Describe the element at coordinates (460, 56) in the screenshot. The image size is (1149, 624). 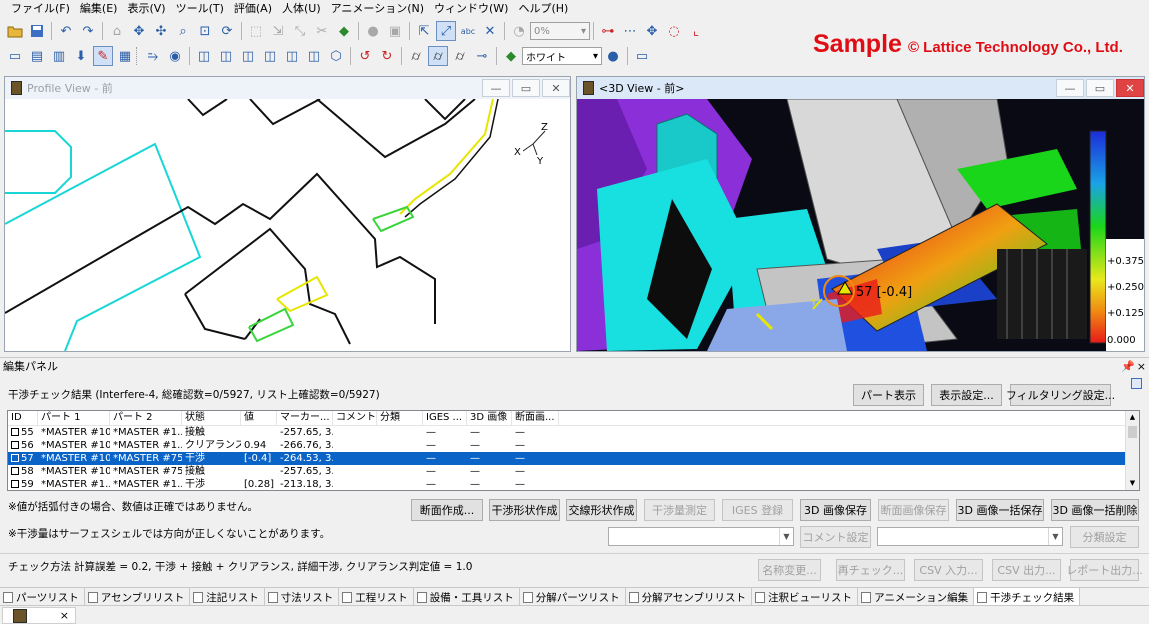
I see `cylinder-wire-icon: ⌭` at that location.